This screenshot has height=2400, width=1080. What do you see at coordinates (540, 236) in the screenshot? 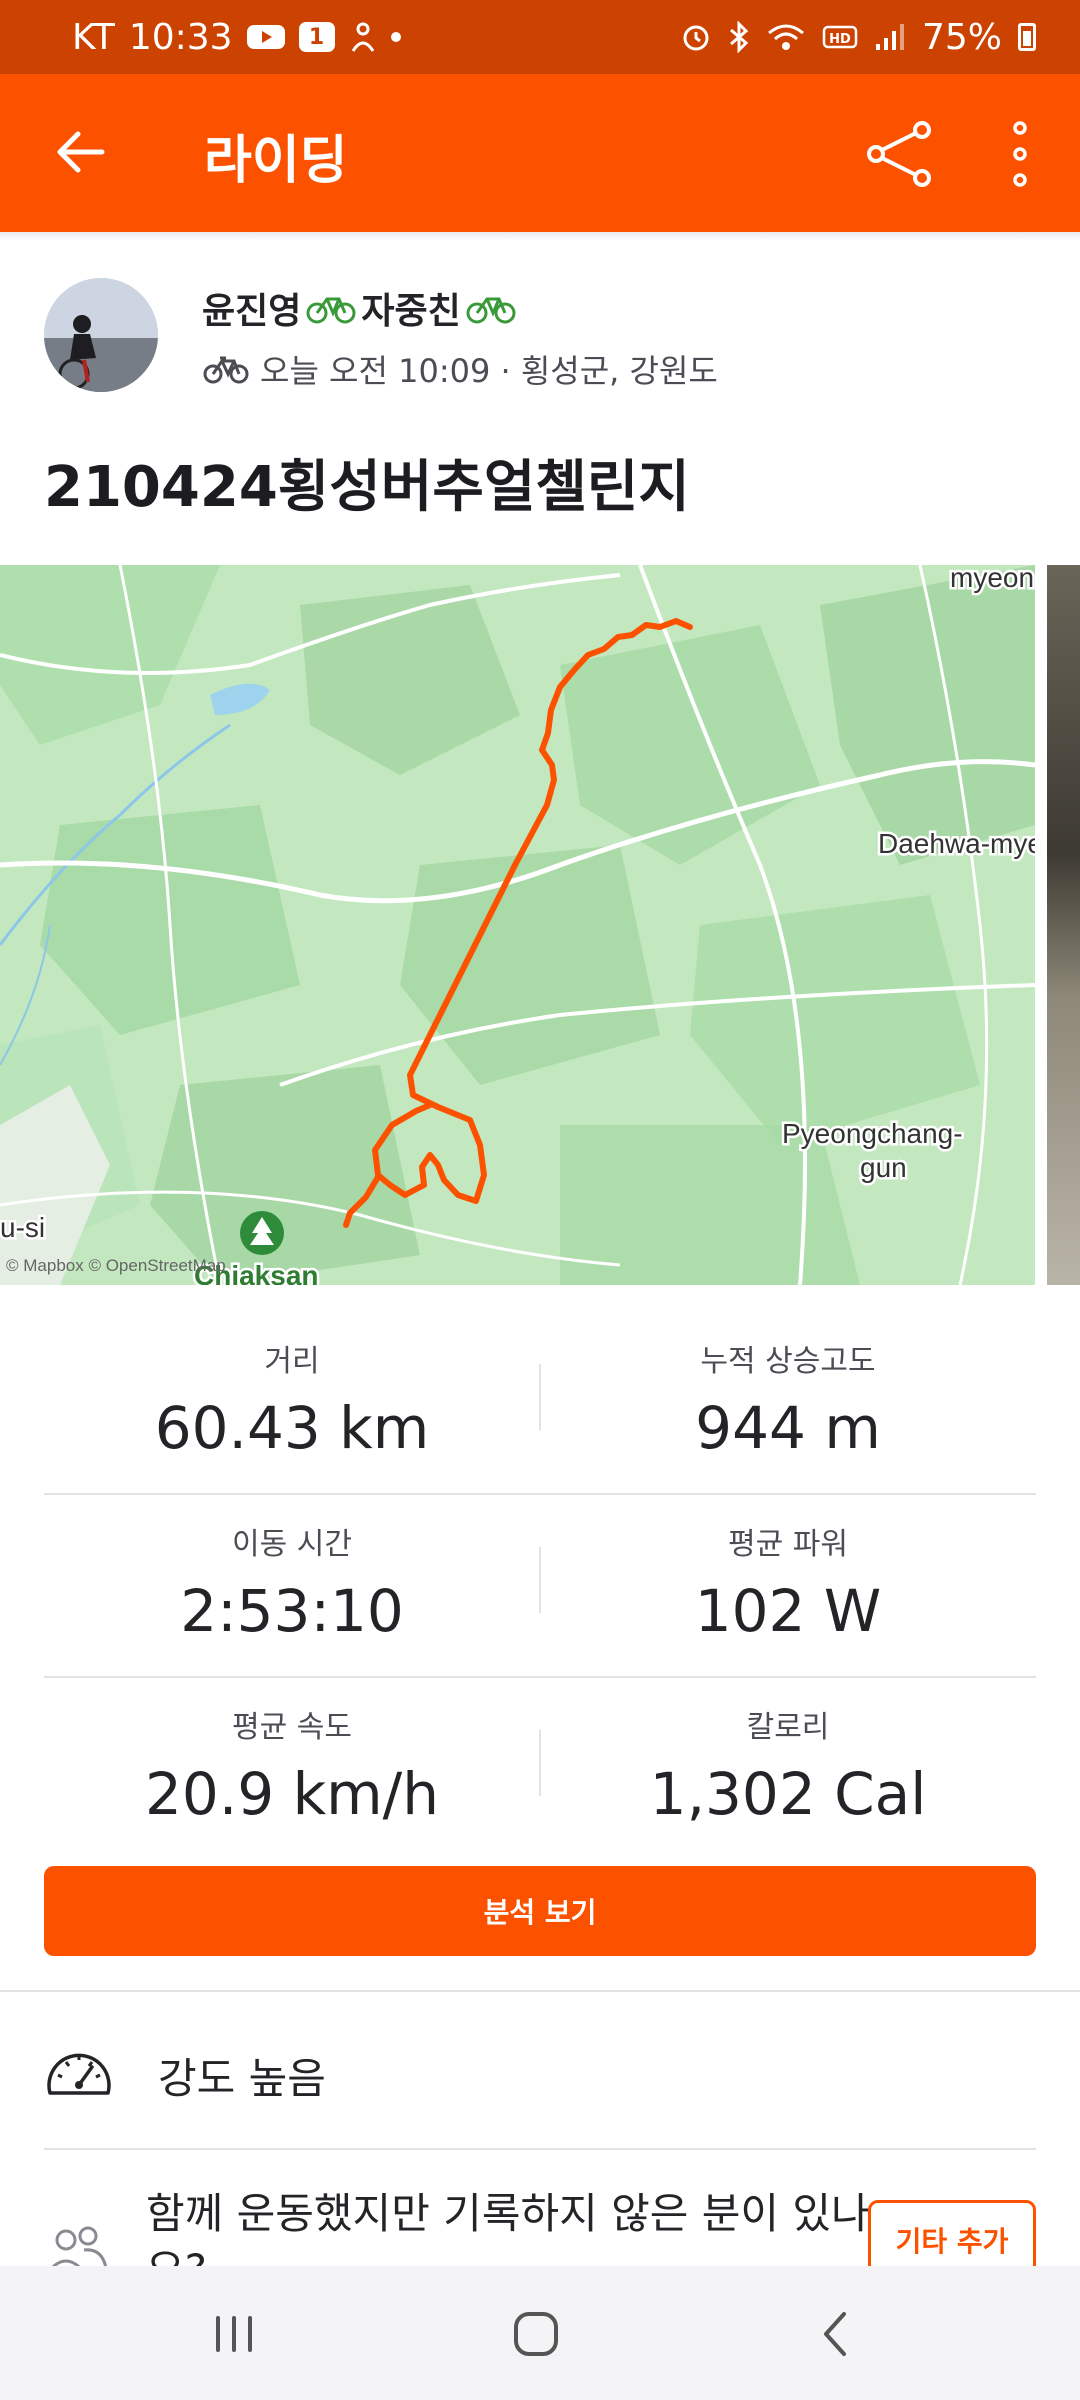
I see `app-bar-shadow` at bounding box center [540, 236].